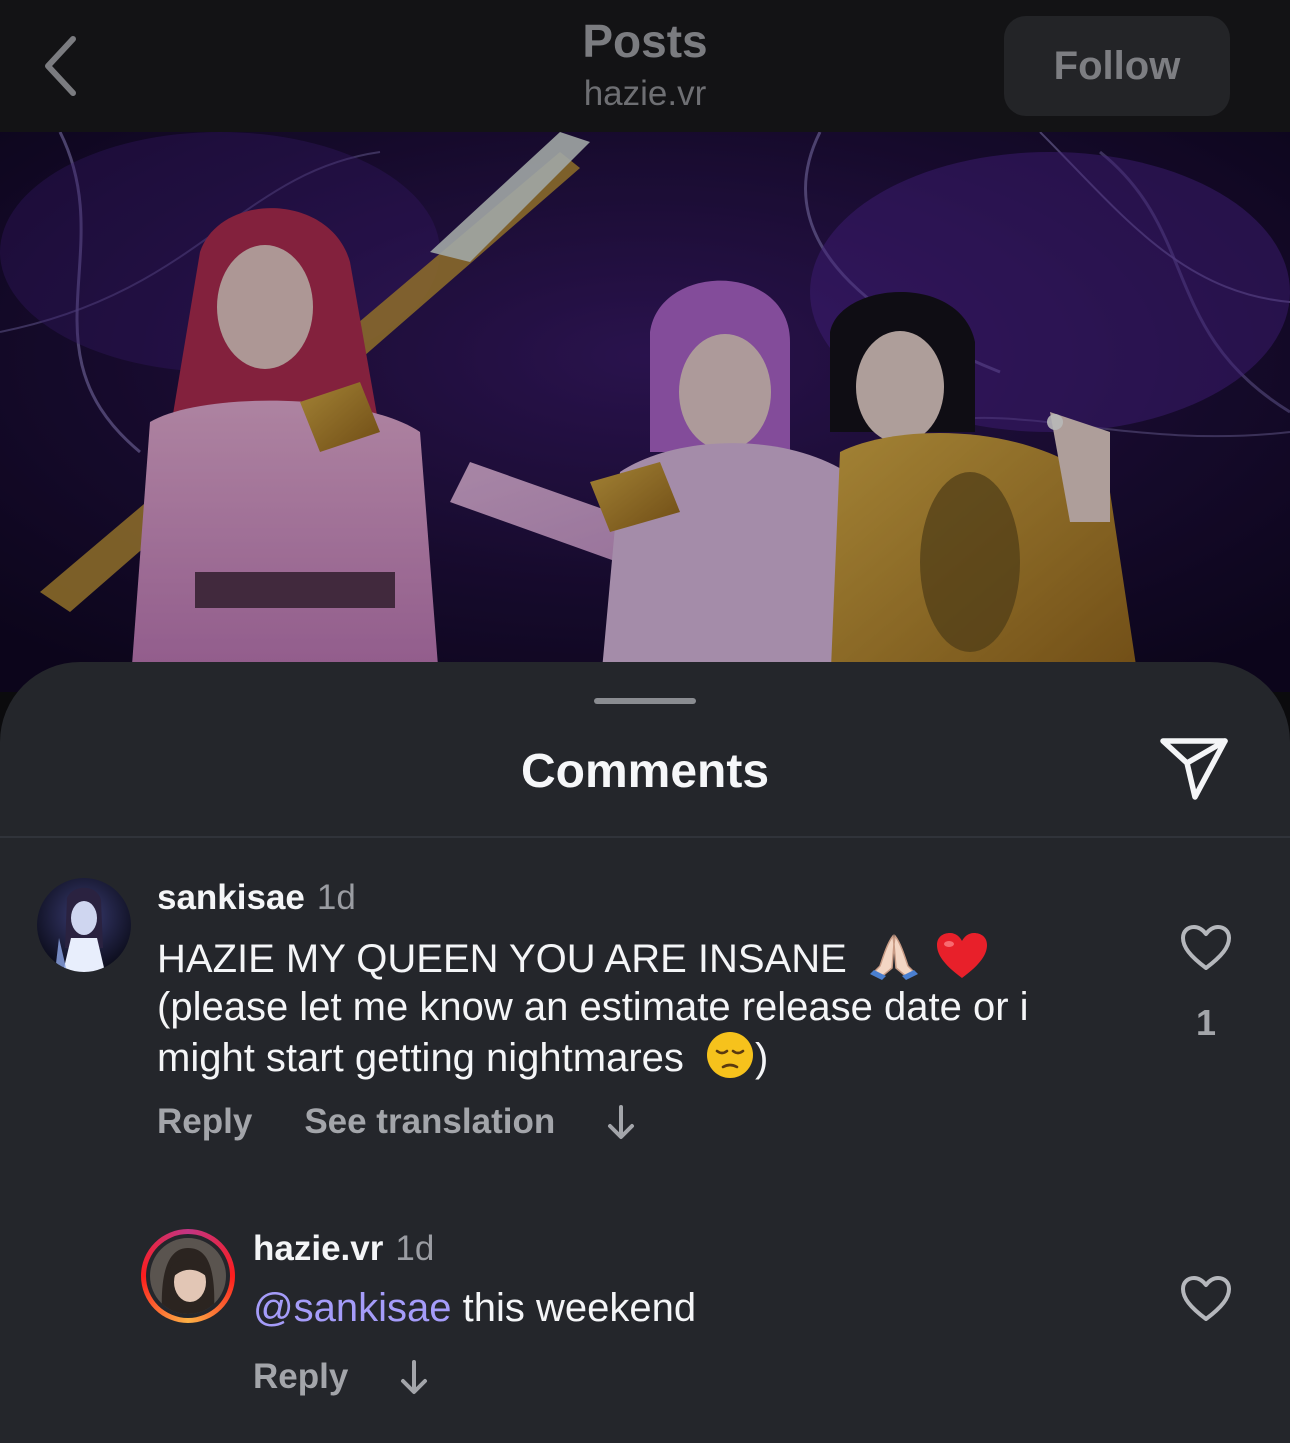  Describe the element at coordinates (502, 959) in the screenshot. I see `comment-line-1: HAZIE MY QUEEN YOU ARE INSANE` at that location.